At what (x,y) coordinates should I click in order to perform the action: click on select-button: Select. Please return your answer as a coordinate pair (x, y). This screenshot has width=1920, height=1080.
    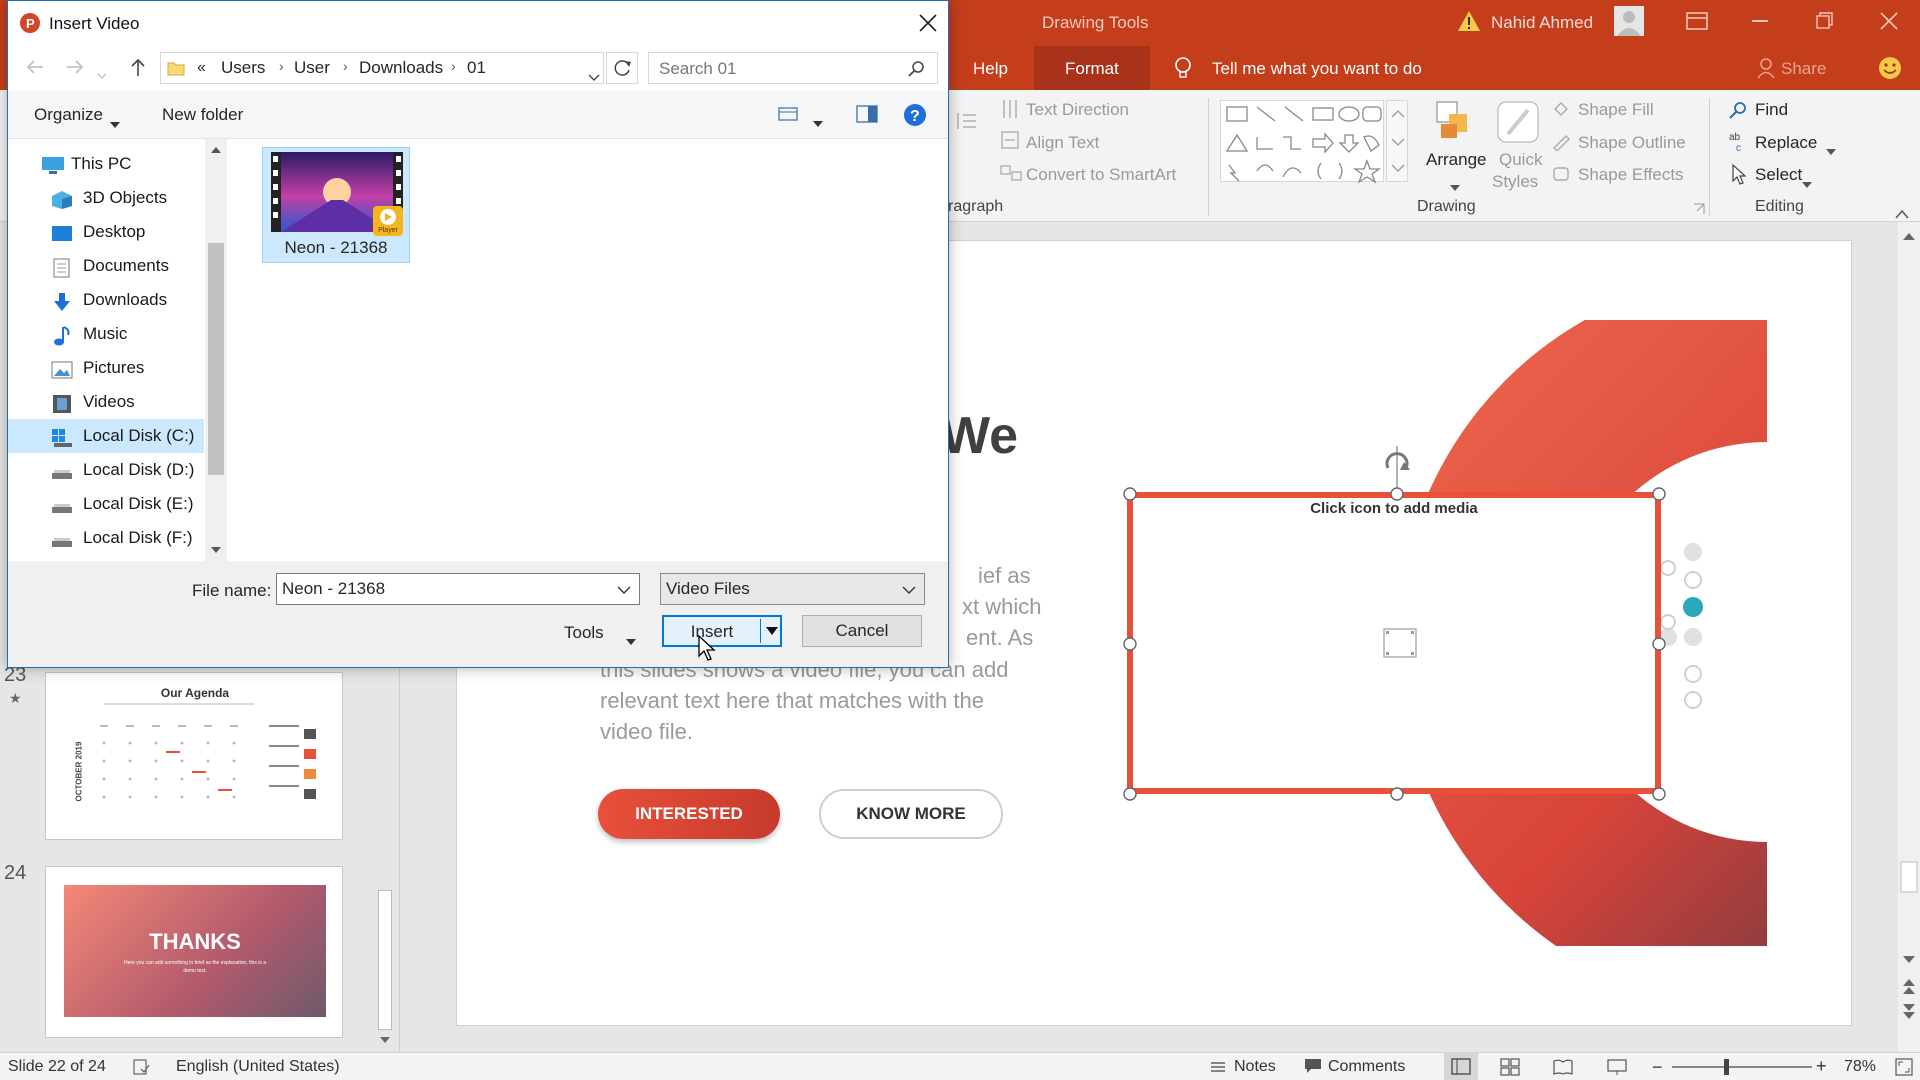
    Looking at the image, I should click on (1778, 175).